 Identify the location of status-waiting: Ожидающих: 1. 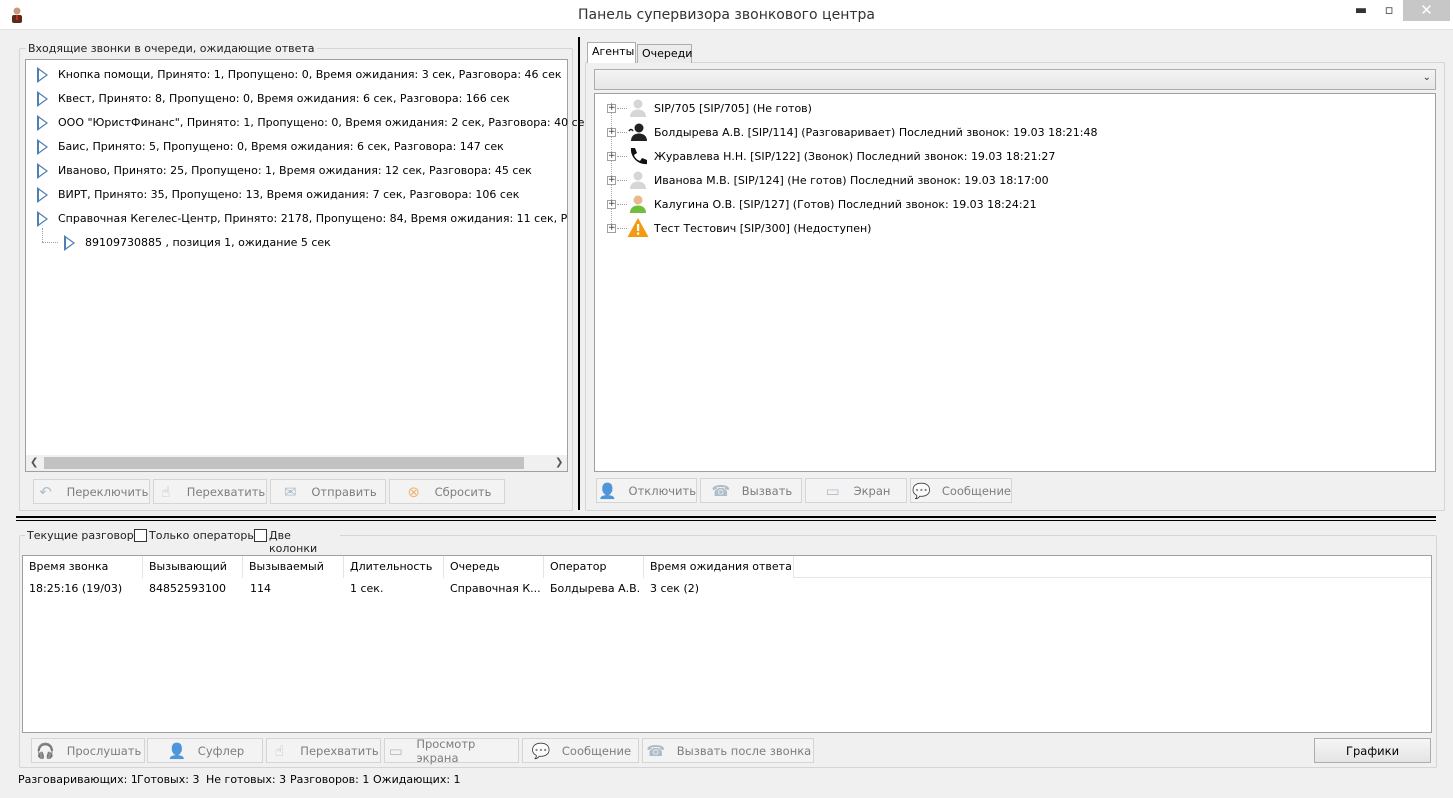
(417, 779).